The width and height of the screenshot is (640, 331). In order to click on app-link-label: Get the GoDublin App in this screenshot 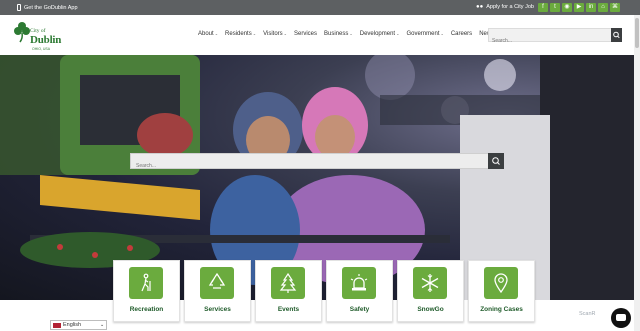, I will do `click(51, 7)`.